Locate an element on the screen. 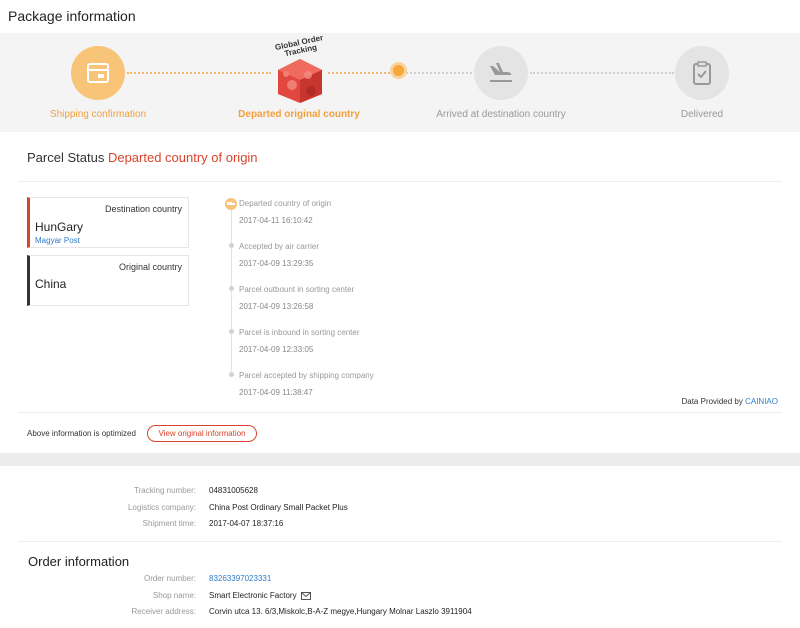  timeline-event: Departed country of origin is located at coordinates (285, 203).